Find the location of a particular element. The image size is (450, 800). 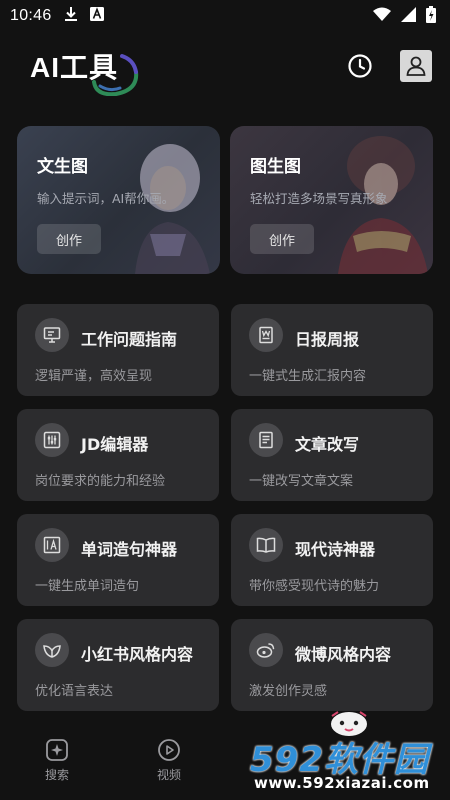

sliders-icon is located at coordinates (52, 440).